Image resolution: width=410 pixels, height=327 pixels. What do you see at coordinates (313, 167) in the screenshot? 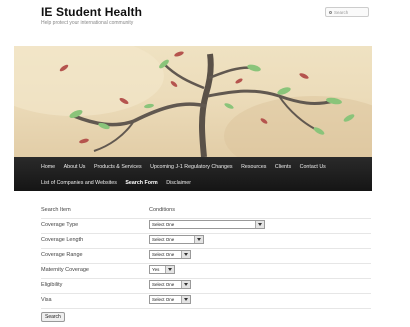
I see `nav-item-contact-us: Contact Us` at bounding box center [313, 167].